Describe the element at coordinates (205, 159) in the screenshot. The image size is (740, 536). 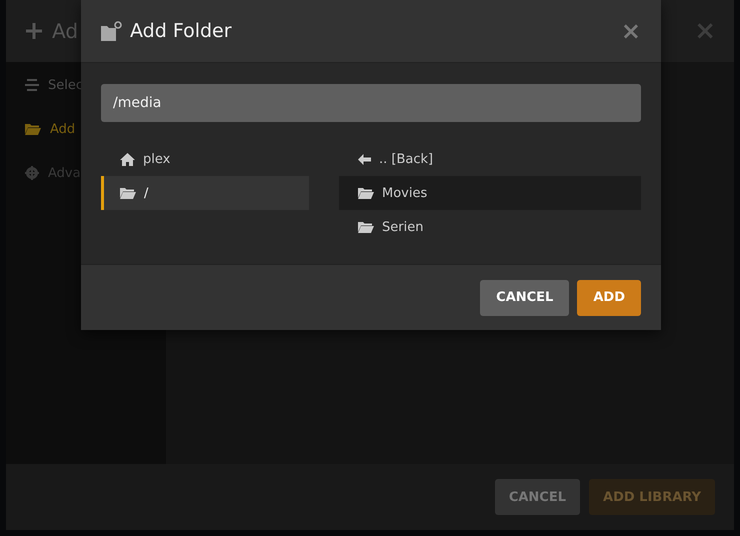
I see `location-item: plex` at that location.